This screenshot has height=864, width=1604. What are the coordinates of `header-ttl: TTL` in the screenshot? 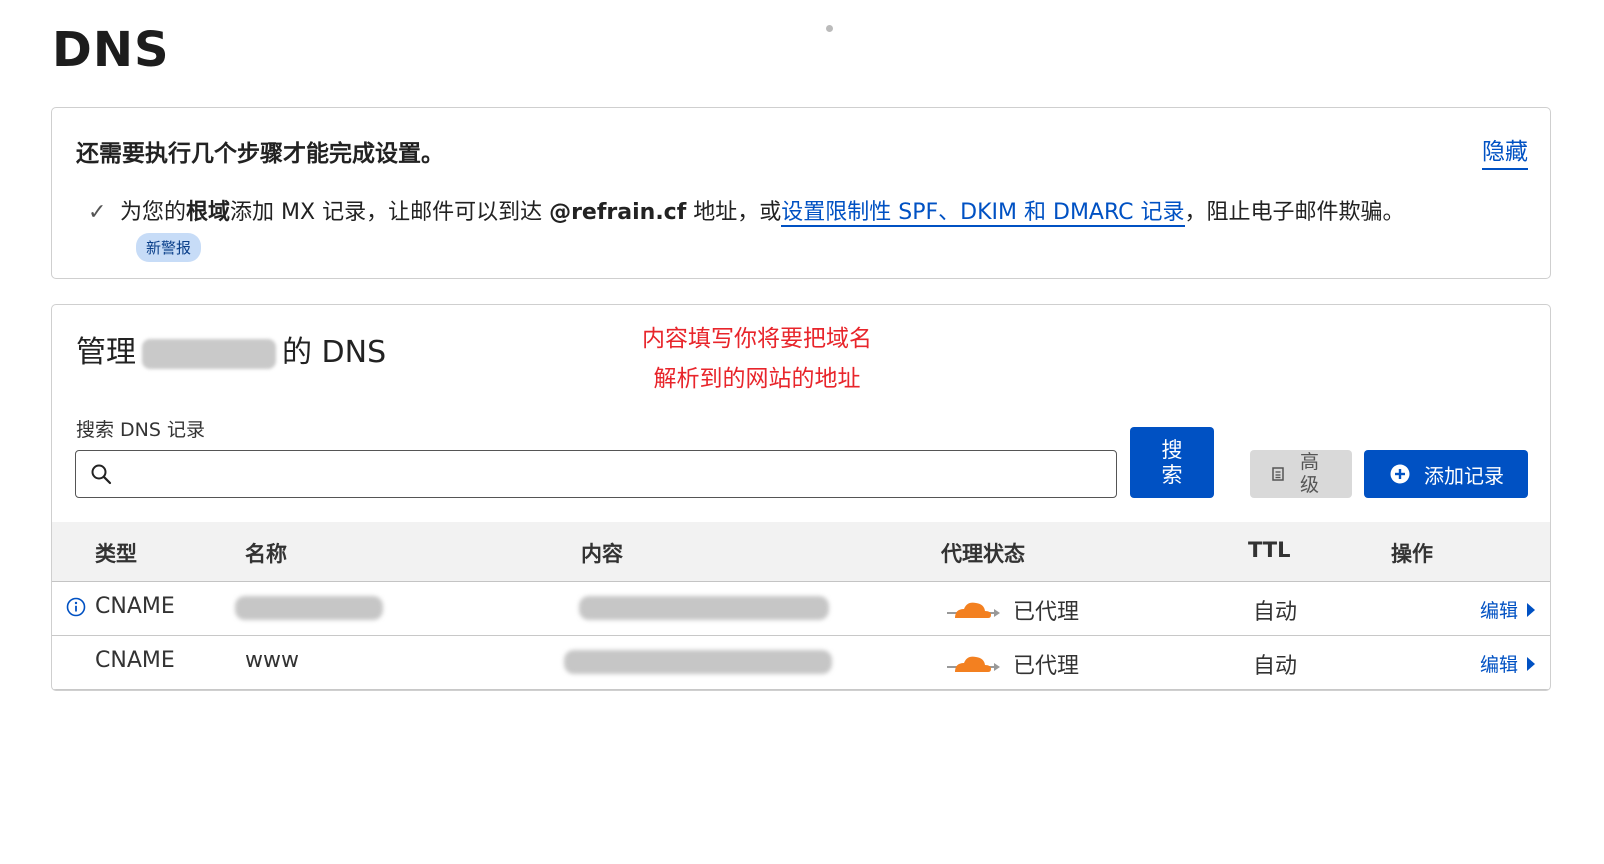 It's located at (1269, 550).